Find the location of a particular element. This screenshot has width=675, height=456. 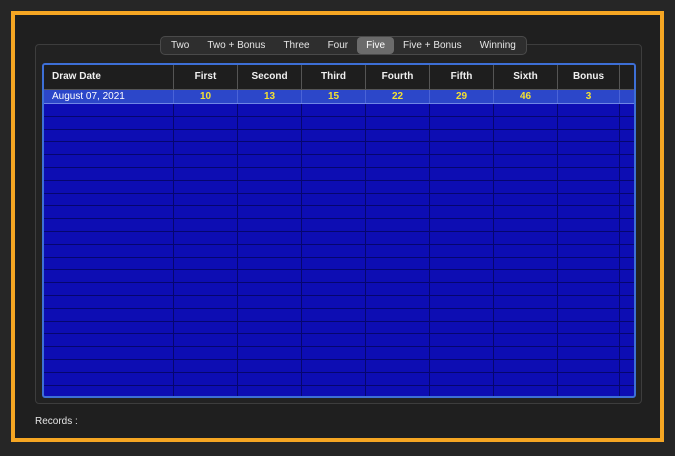

column-header-third: Third is located at coordinates (334, 77).